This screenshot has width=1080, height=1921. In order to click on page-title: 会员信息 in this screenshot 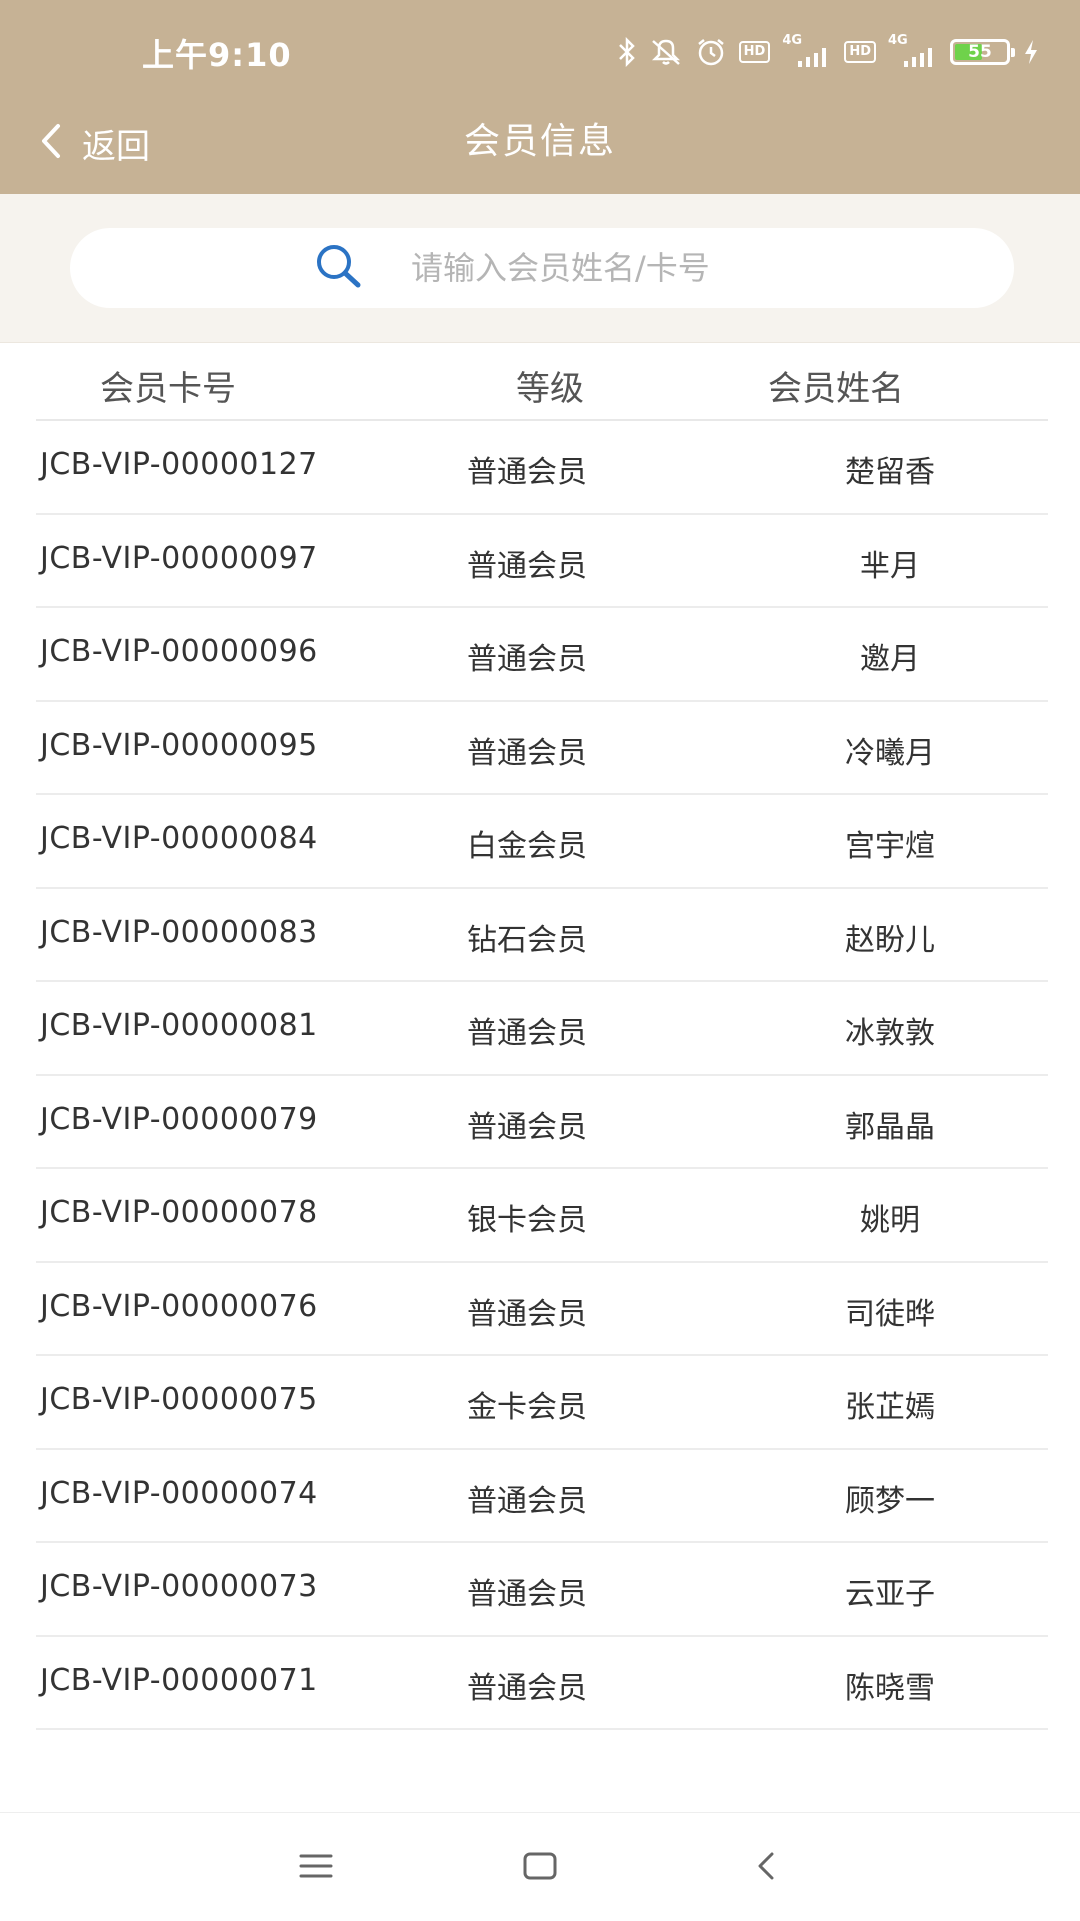, I will do `click(539, 141)`.